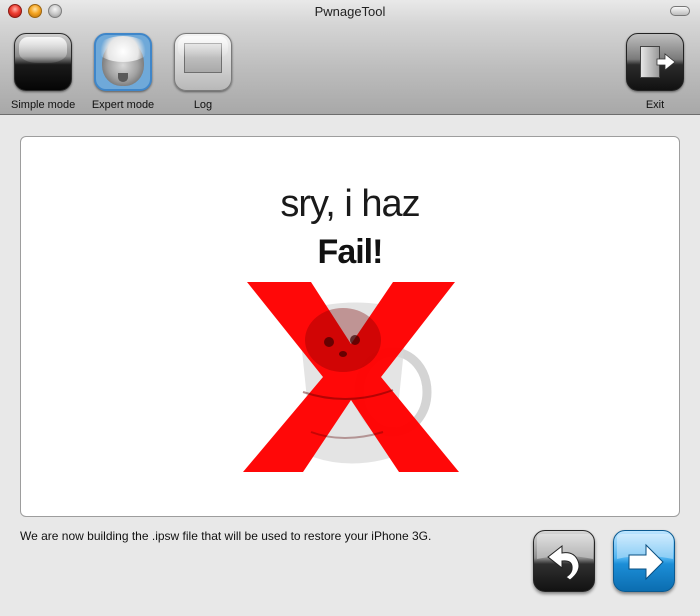  What do you see at coordinates (680, 11) in the screenshot?
I see `toolbar-toggle-button` at bounding box center [680, 11].